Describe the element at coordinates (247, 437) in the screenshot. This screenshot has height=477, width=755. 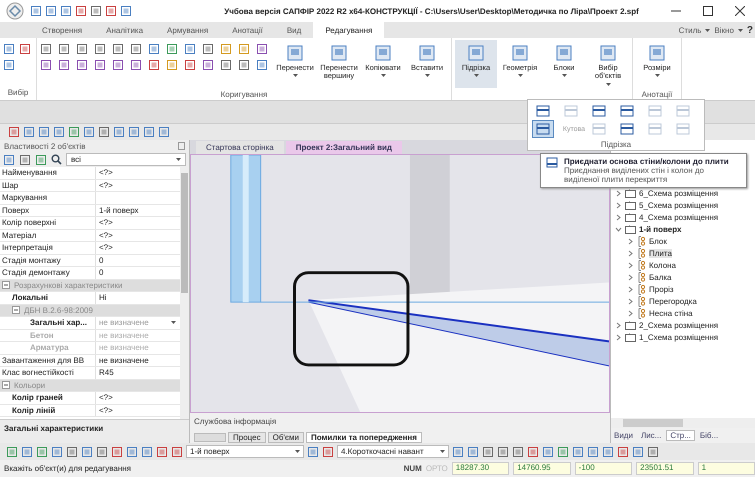
I see `panel-tab: Процес` at that location.